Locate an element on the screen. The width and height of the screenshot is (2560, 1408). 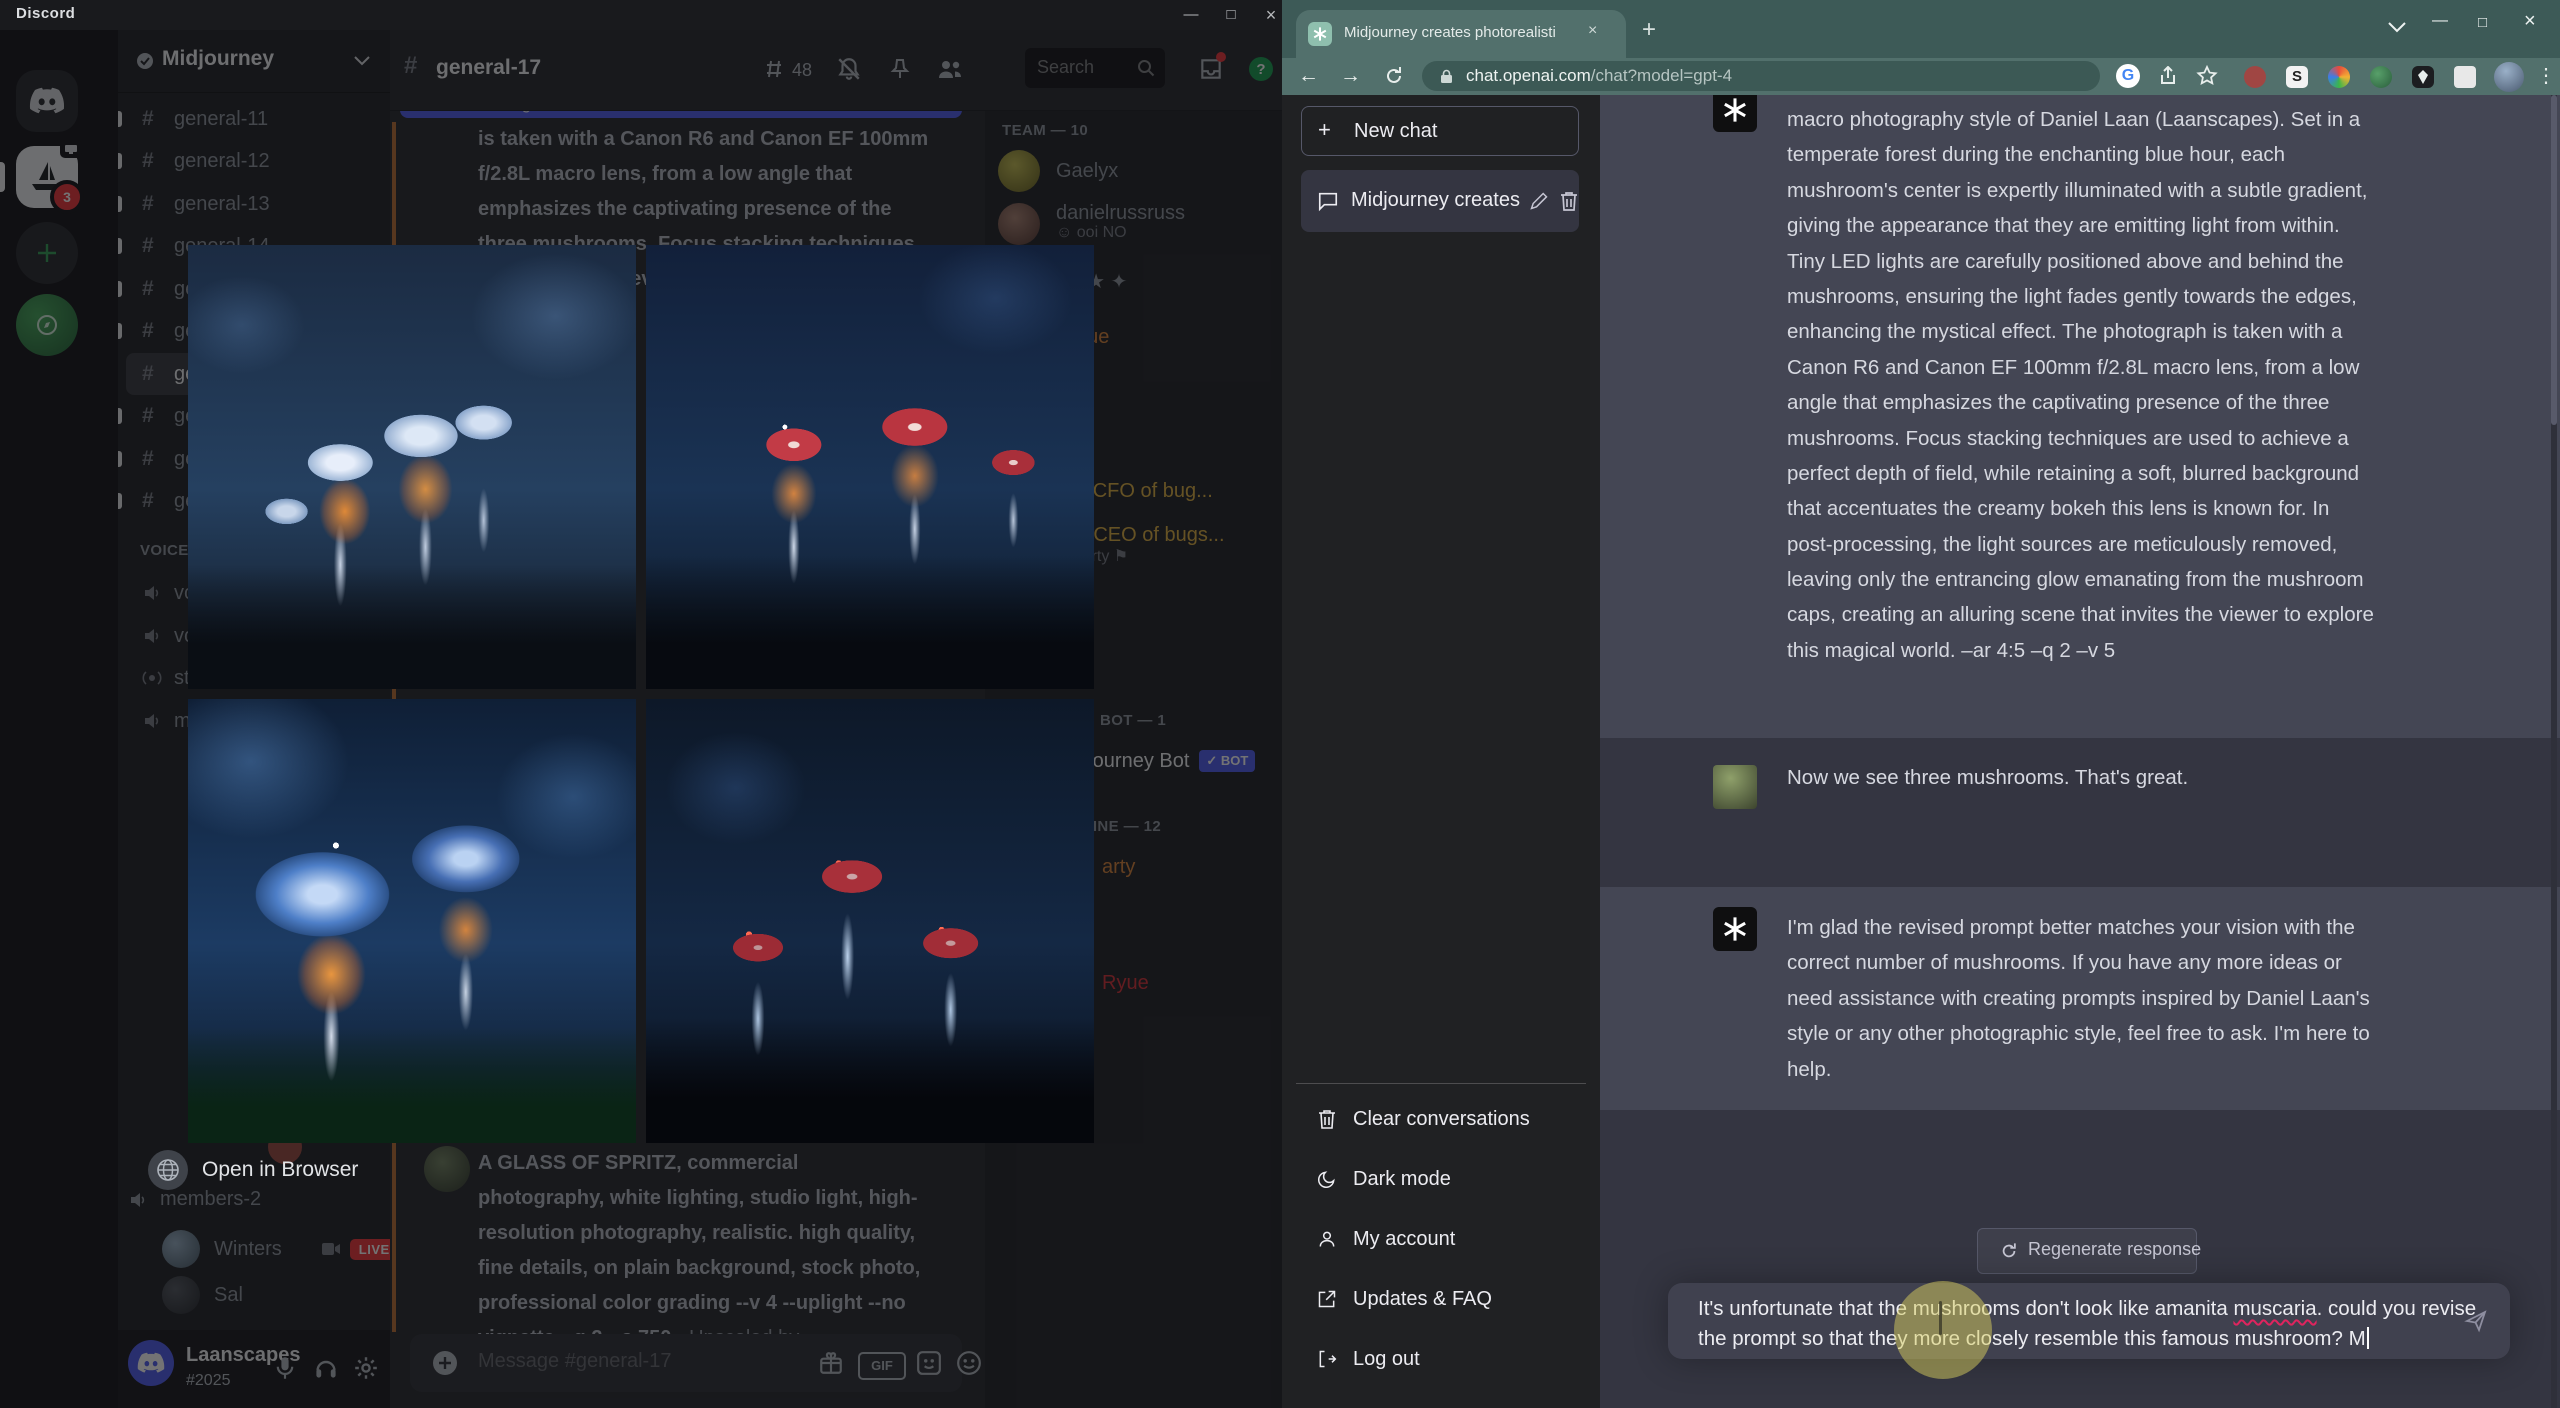
open-in-browser-icon is located at coordinates (168, 1170).